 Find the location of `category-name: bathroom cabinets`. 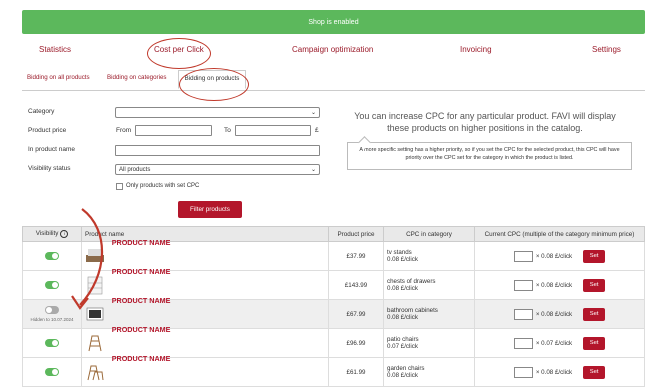

category-name: bathroom cabinets is located at coordinates (412, 310).